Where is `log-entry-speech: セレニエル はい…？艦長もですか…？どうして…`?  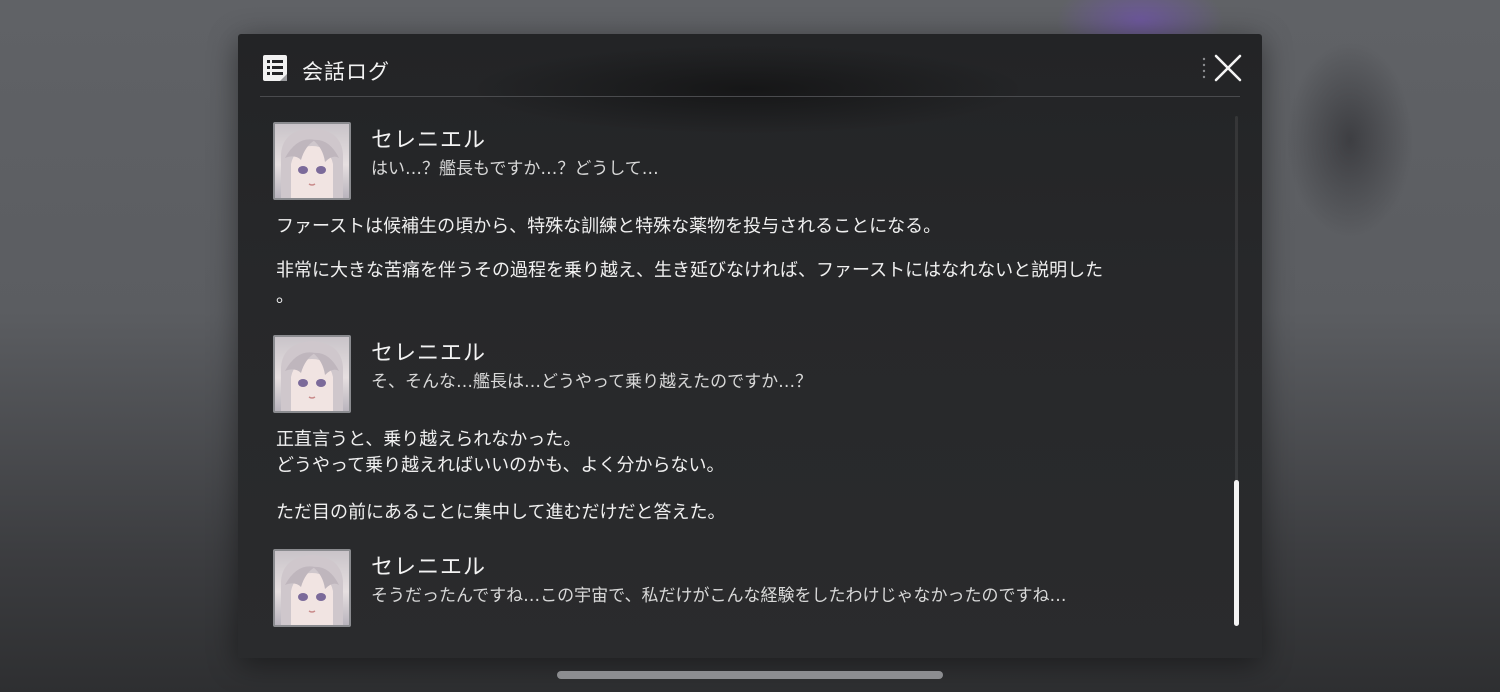 log-entry-speech: セレニエル はい…？艦長もですか…？どうして… is located at coordinates (753, 161).